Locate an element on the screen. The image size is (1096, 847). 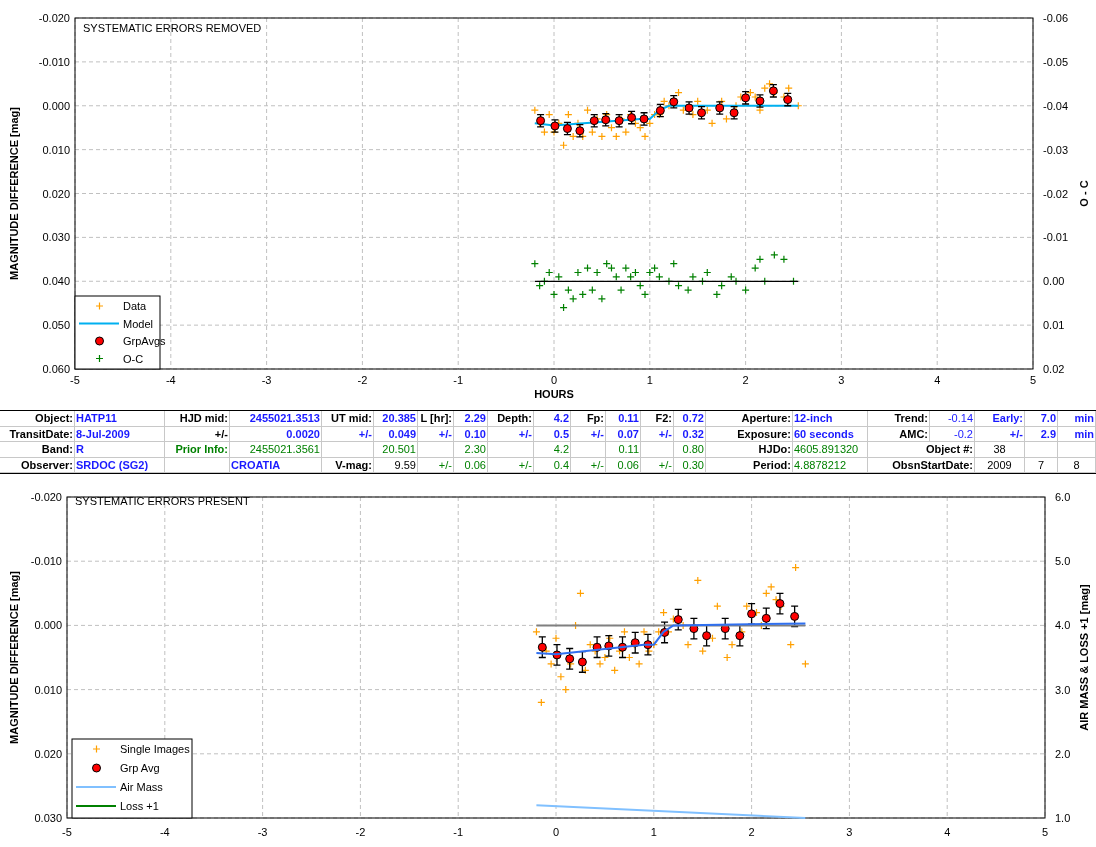
tick-label: 4.0 is located at coordinates (1063, 625).